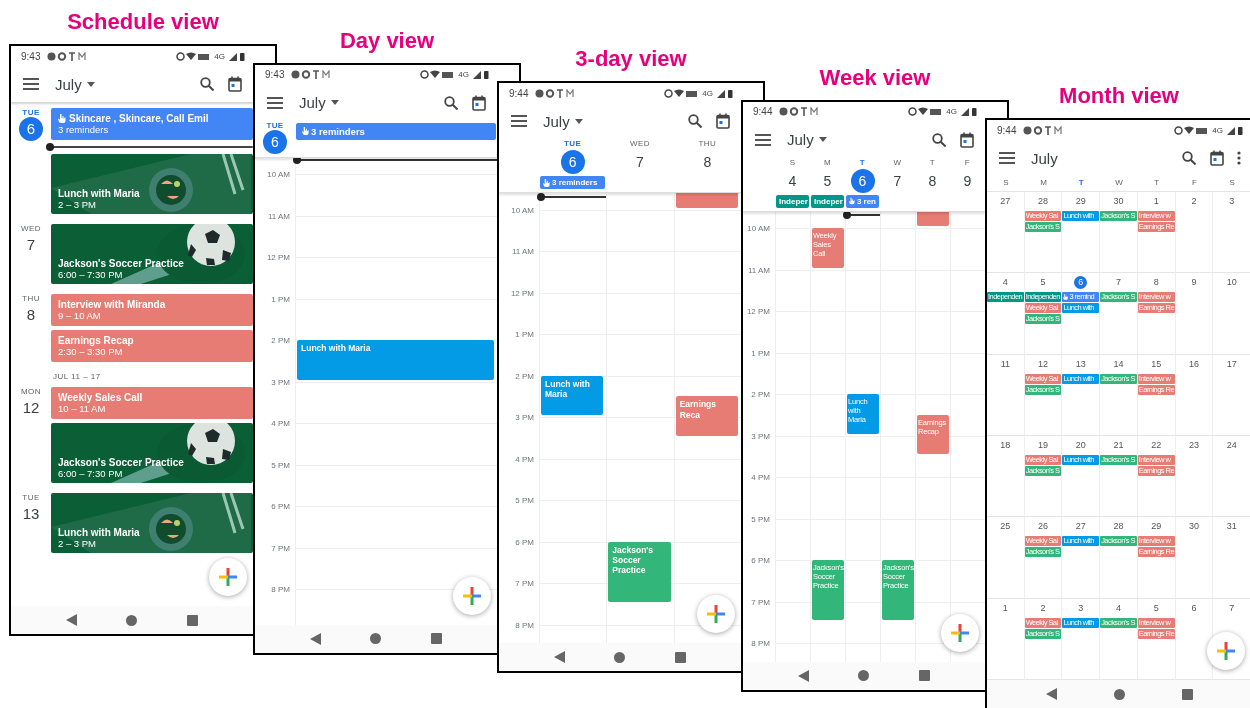 Image resolution: width=1250 pixels, height=708 pixels. Describe the element at coordinates (862, 201) in the screenshot. I see `all-day-chip: 3 ren` at that location.